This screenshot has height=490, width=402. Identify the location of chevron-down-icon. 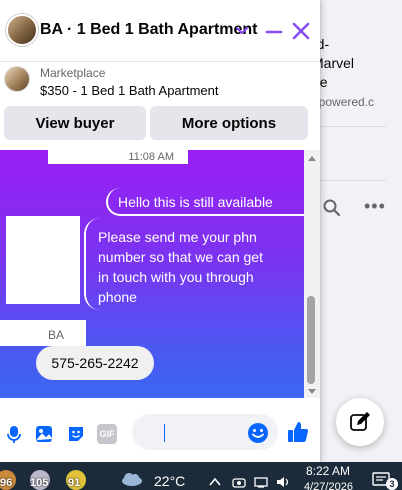
(242, 30).